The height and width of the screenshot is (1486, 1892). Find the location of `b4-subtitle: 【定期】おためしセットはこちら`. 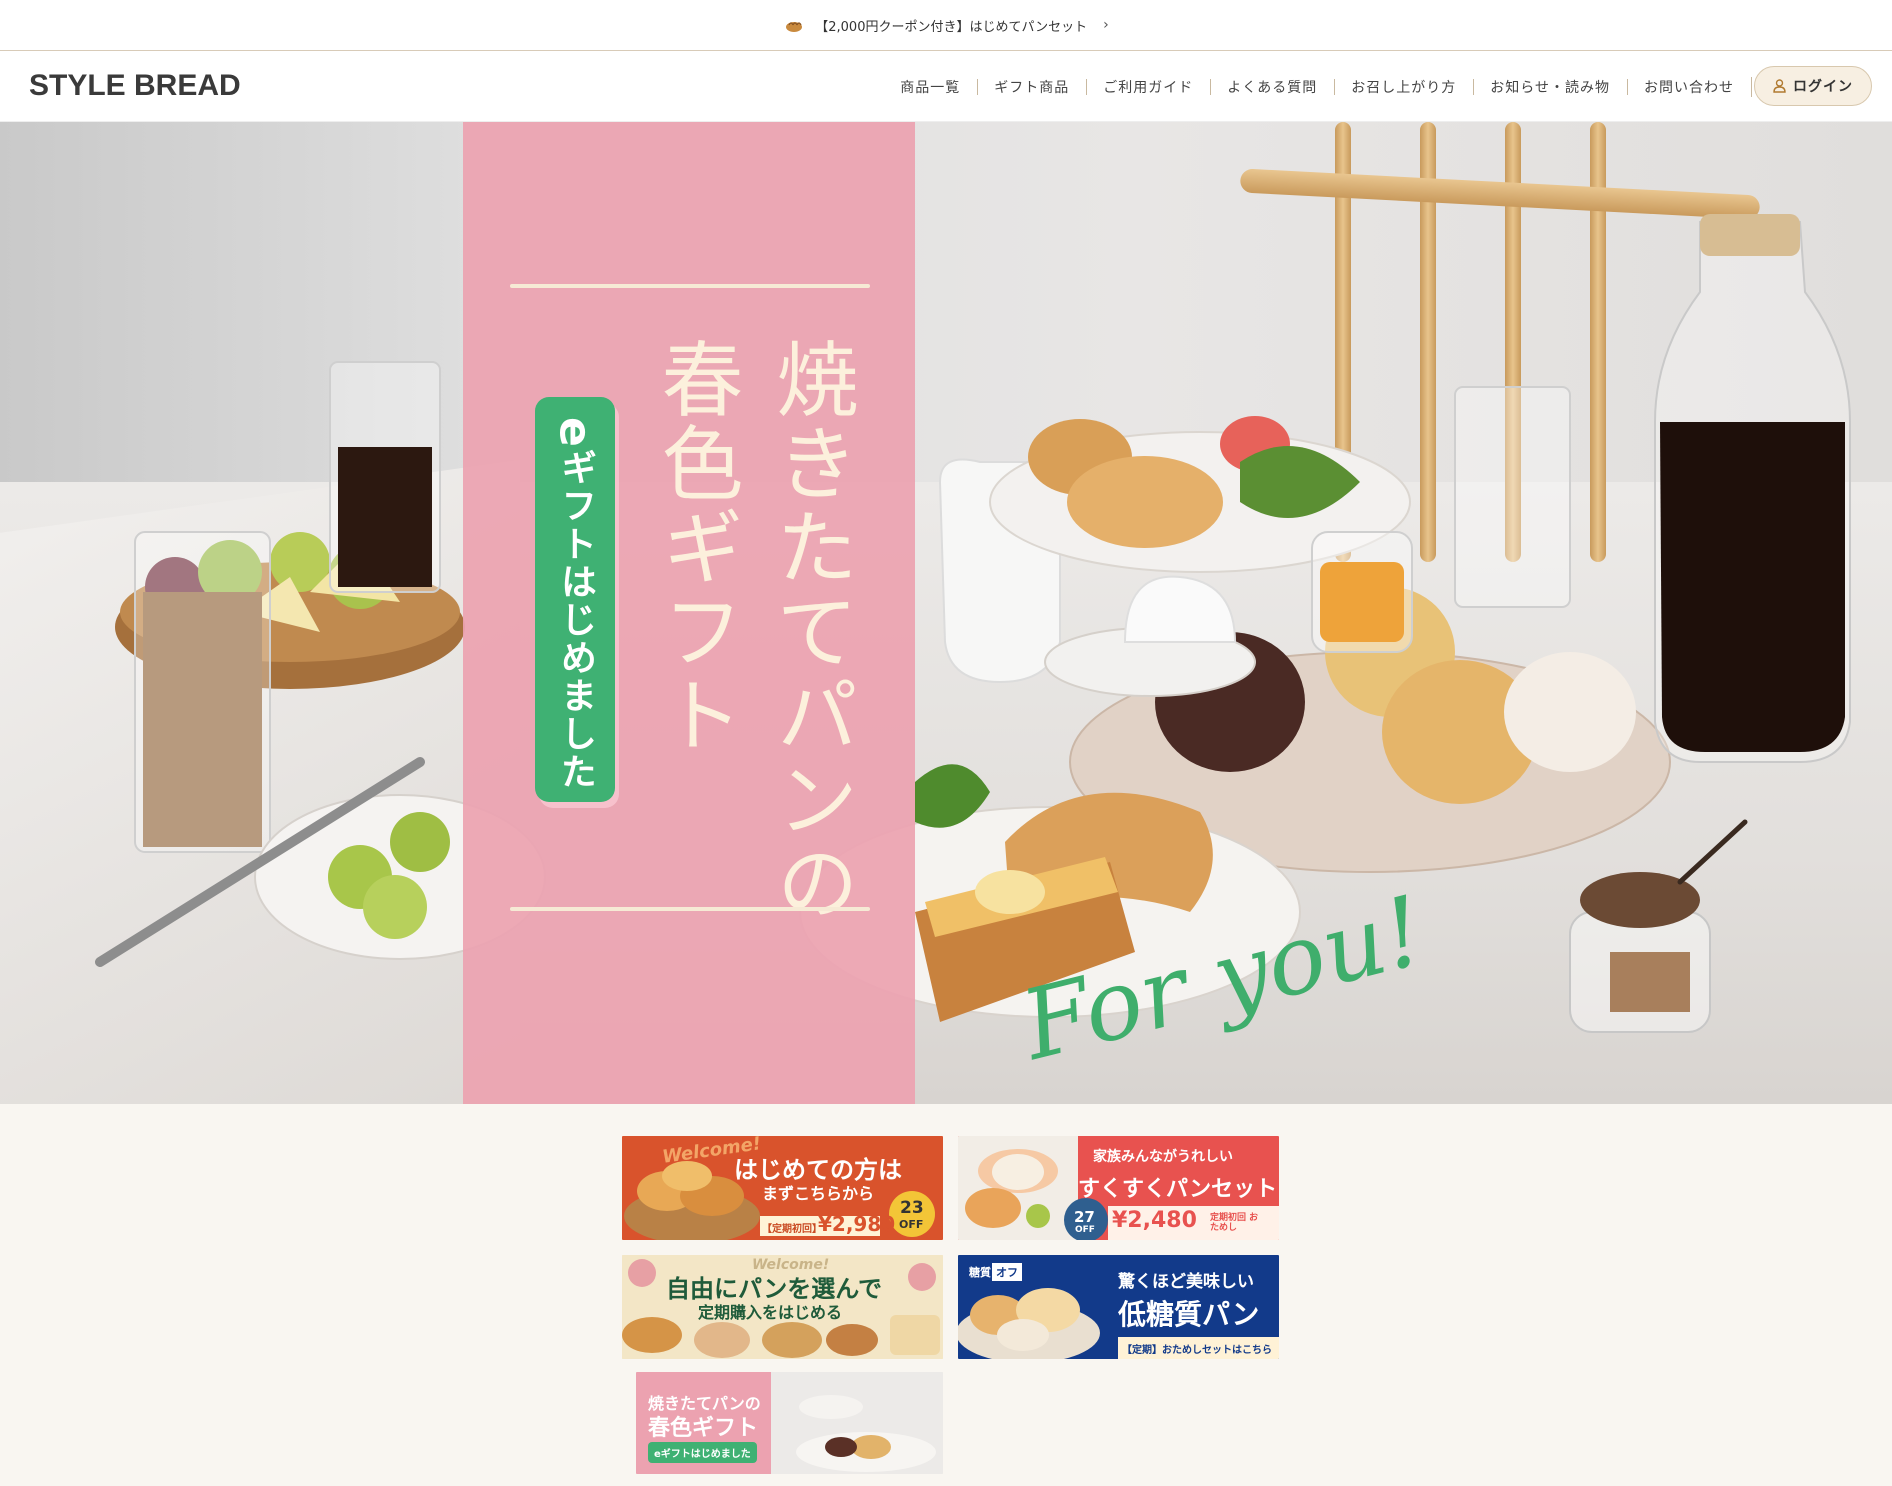

b4-subtitle: 【定期】おためしセットはこちら is located at coordinates (1197, 1350).